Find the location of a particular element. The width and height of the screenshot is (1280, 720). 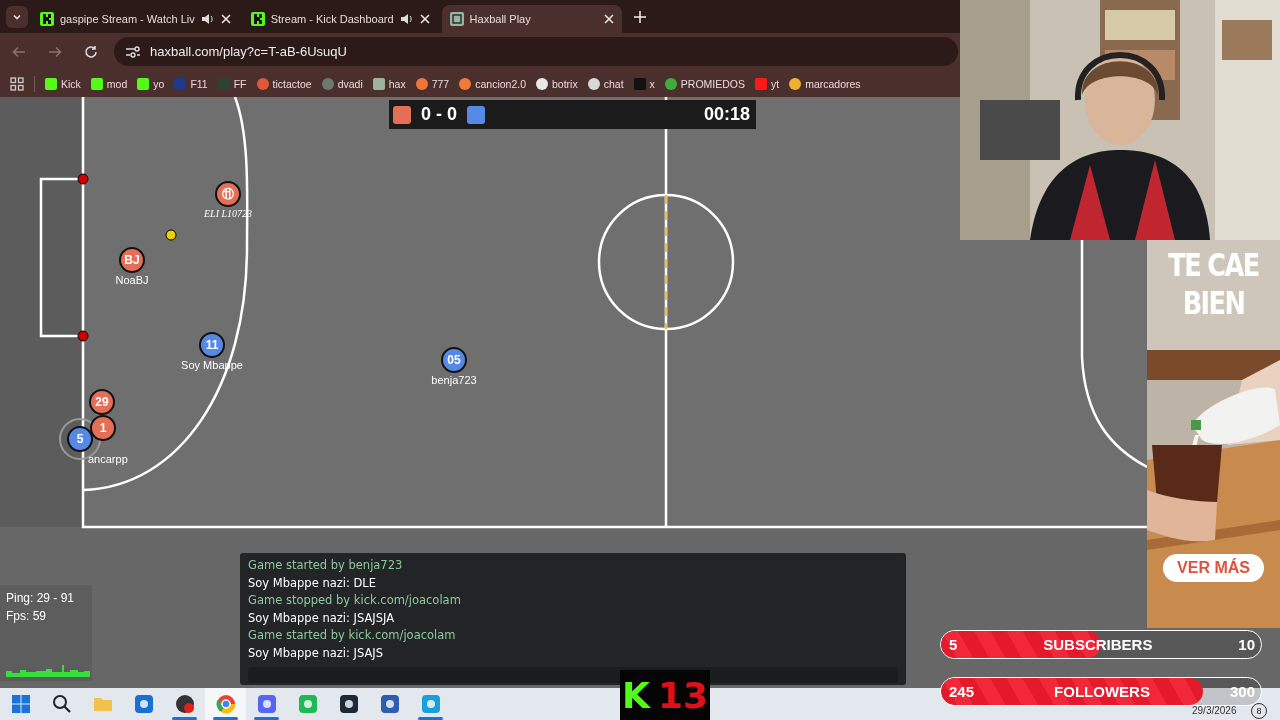

goal-target: 10 is located at coordinates (1246, 644).